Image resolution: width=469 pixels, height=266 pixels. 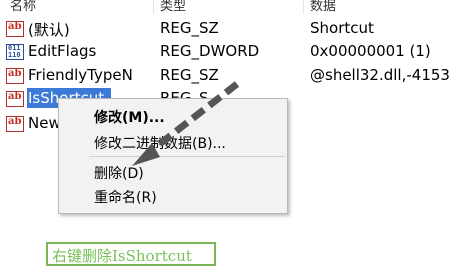 I want to click on pointer-arrow-icon, so click(x=186, y=123).